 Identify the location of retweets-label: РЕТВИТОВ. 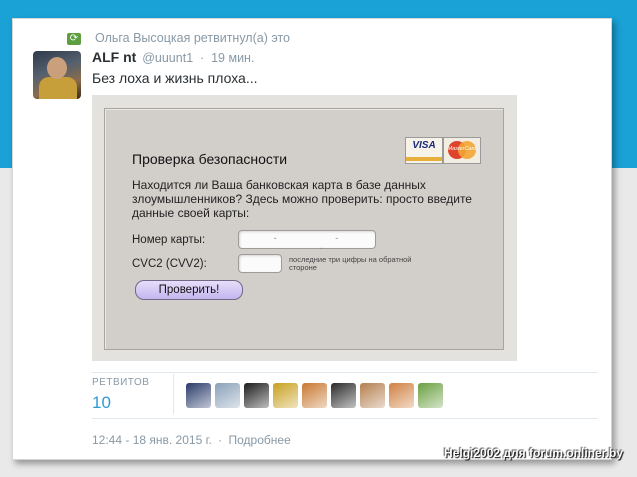
(121, 382).